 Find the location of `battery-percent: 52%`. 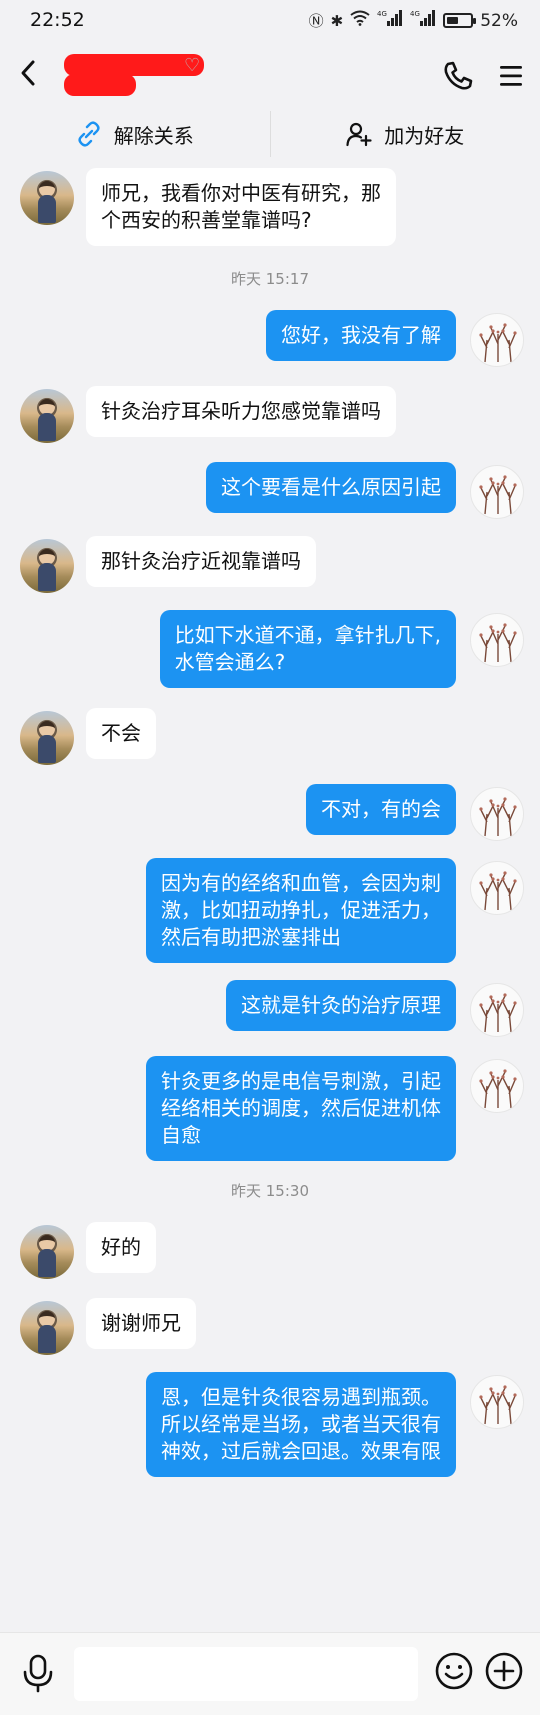

battery-percent: 52% is located at coordinates (499, 20).